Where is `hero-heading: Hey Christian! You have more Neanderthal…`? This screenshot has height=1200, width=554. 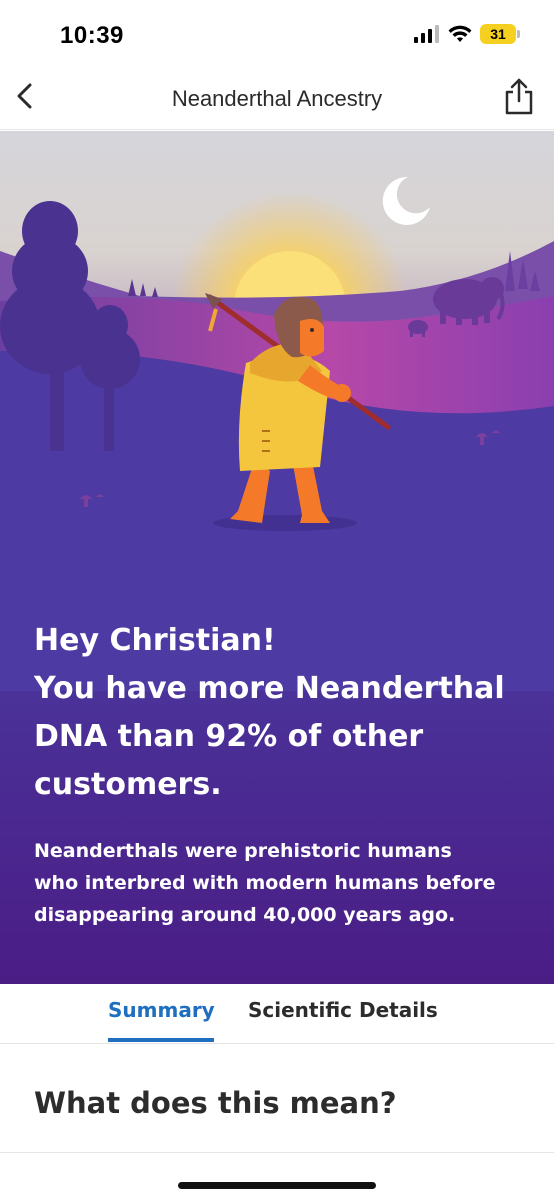
hero-heading: Hey Christian! You have more Neanderthal… is located at coordinates (284, 713).